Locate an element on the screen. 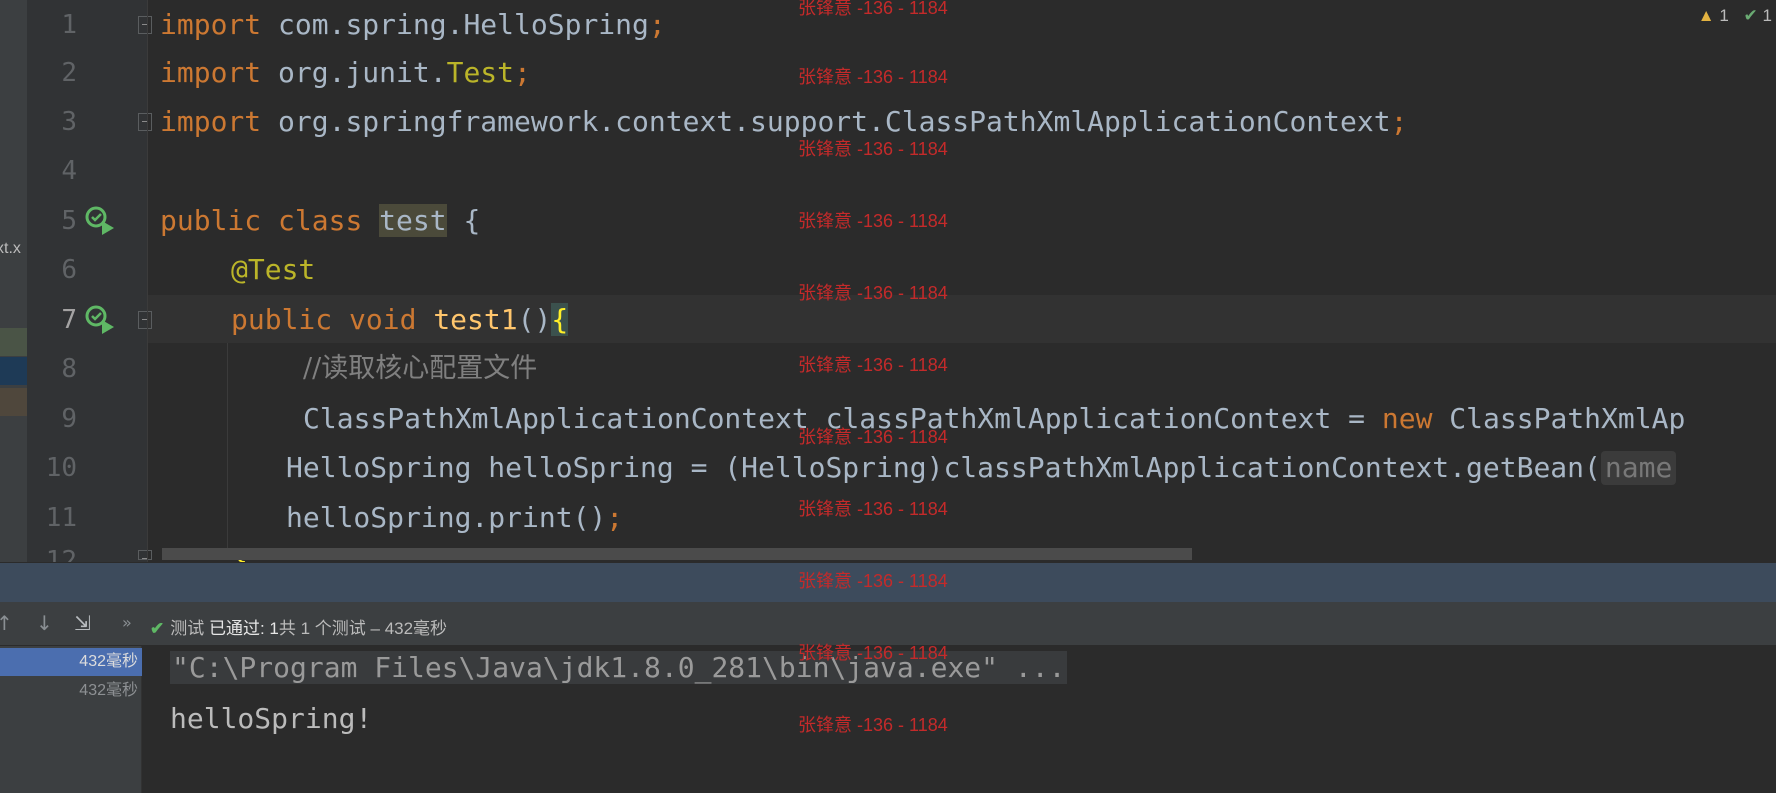 This screenshot has width=1776, height=793. run-tool-window-header is located at coordinates (888, 582).